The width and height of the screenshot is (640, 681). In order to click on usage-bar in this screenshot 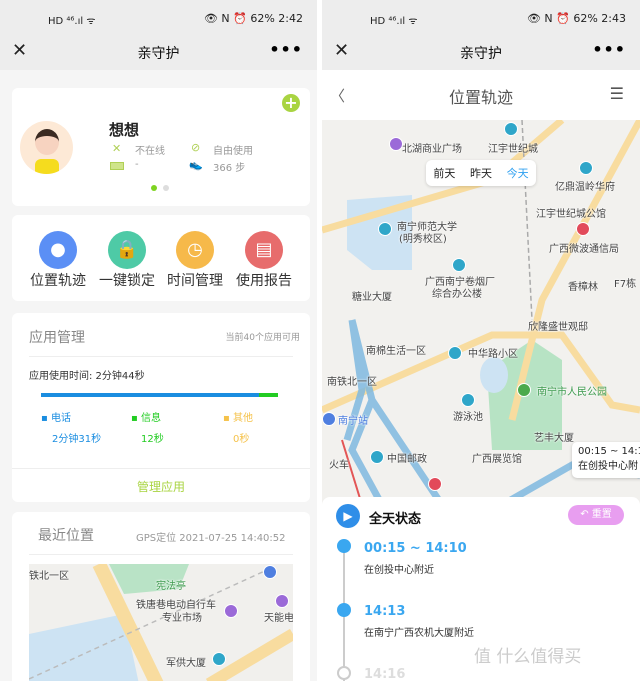, I will do `click(159, 395)`.